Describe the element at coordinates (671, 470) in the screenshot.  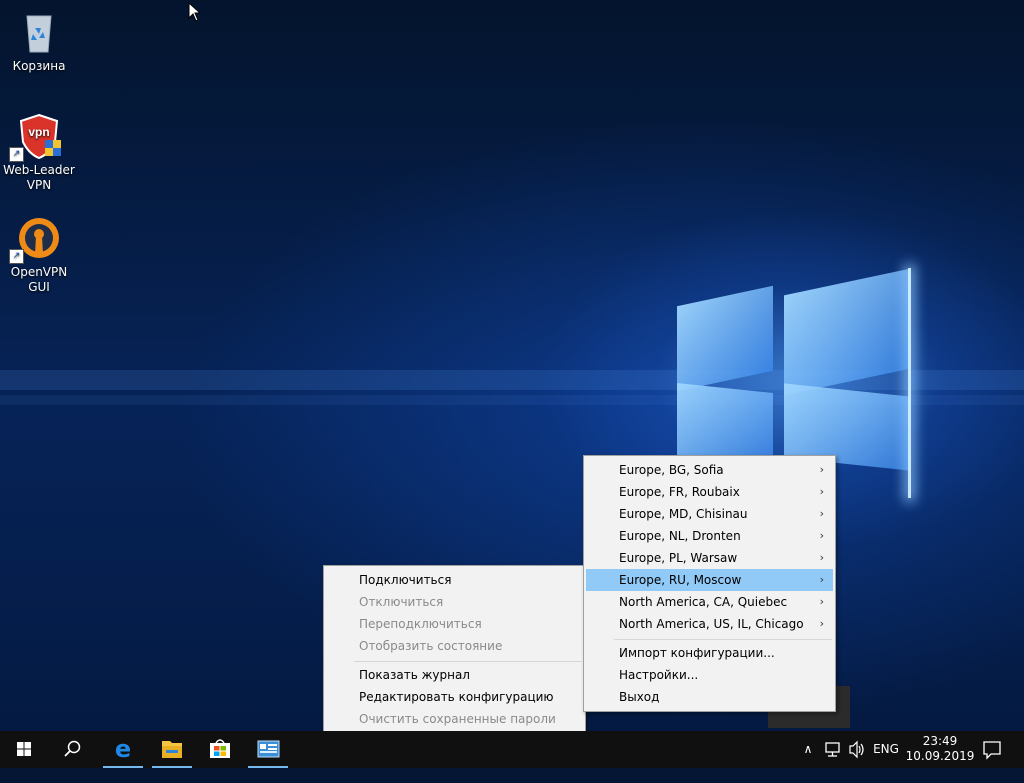
I see `server-label: Europe, BG, Sofia` at that location.